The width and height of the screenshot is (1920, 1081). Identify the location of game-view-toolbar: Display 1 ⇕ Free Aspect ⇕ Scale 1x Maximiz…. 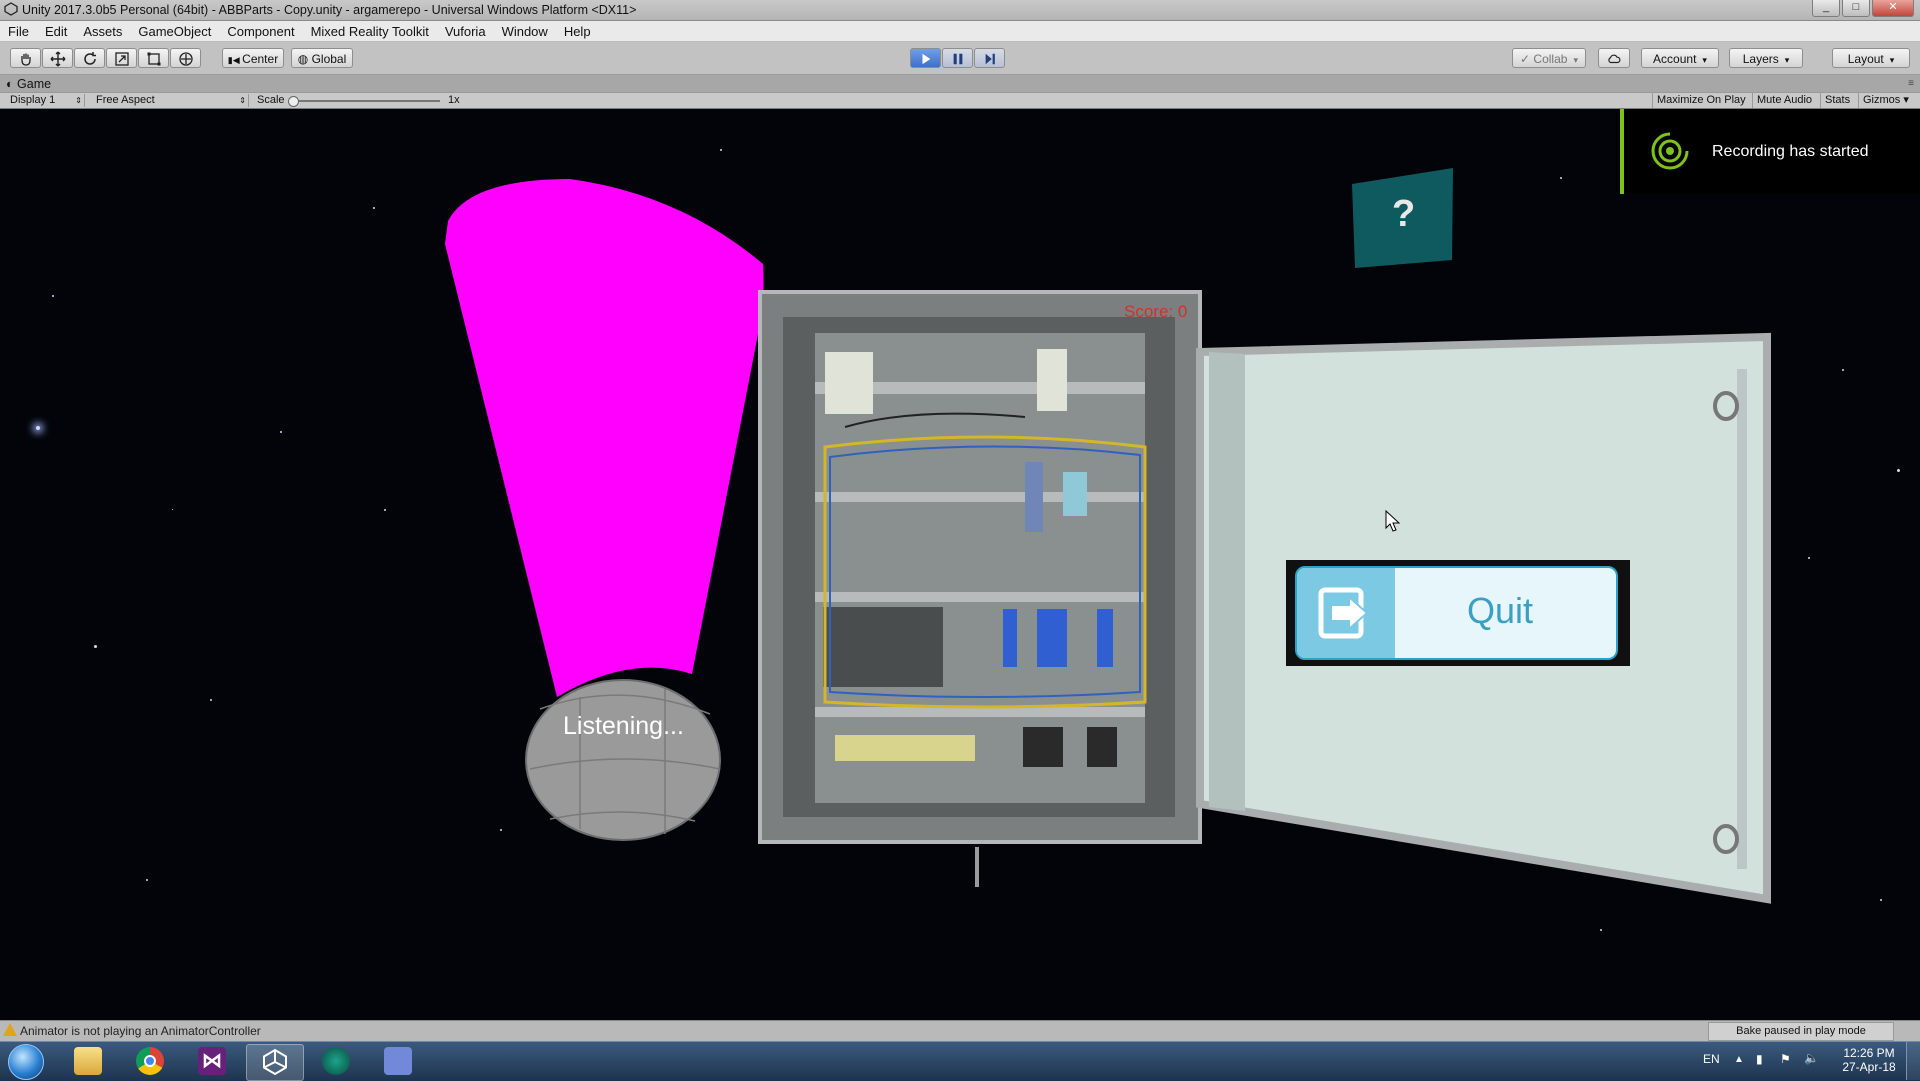
(960, 100).